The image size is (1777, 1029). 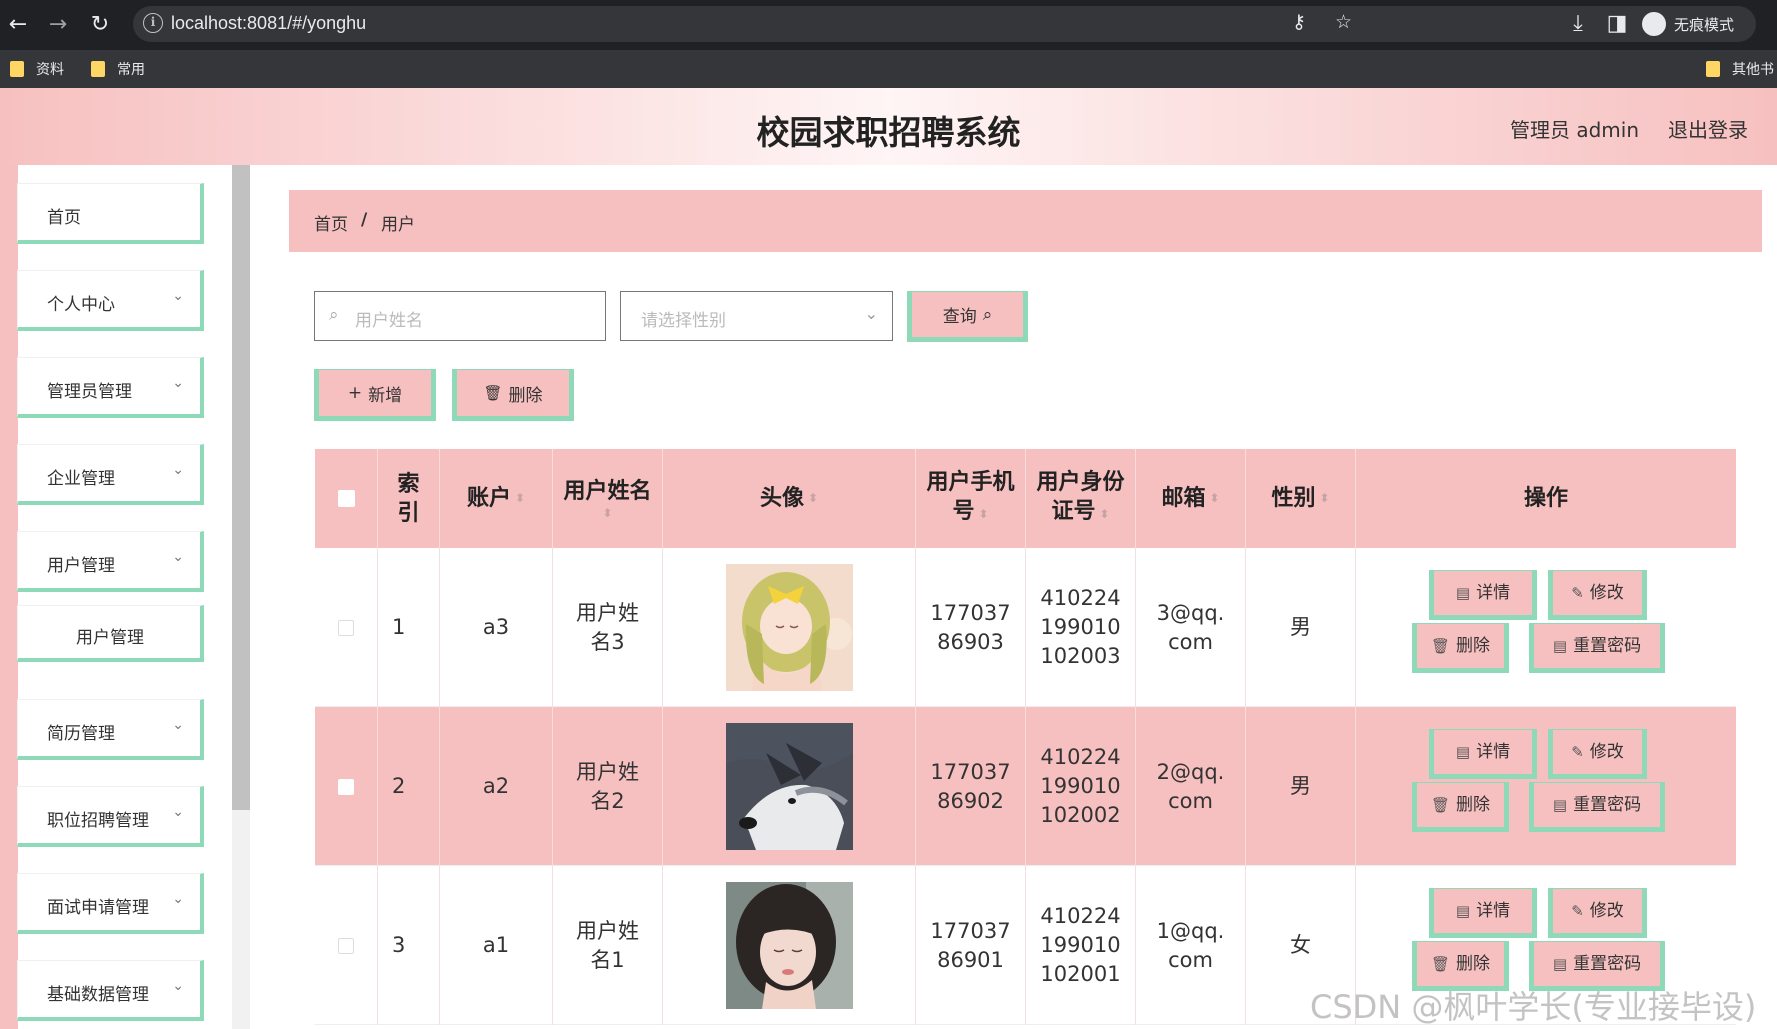 I want to click on incognito-indicator: 无痕模式, so click(x=1688, y=24).